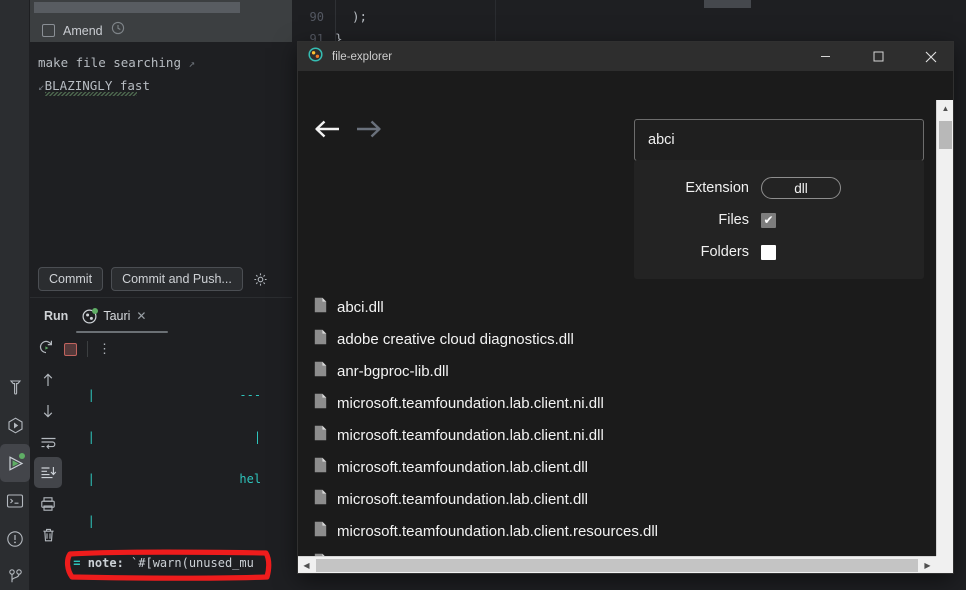 The height and width of the screenshot is (590, 966). Describe the element at coordinates (164, 437) in the screenshot. I see `console-line: | |` at that location.